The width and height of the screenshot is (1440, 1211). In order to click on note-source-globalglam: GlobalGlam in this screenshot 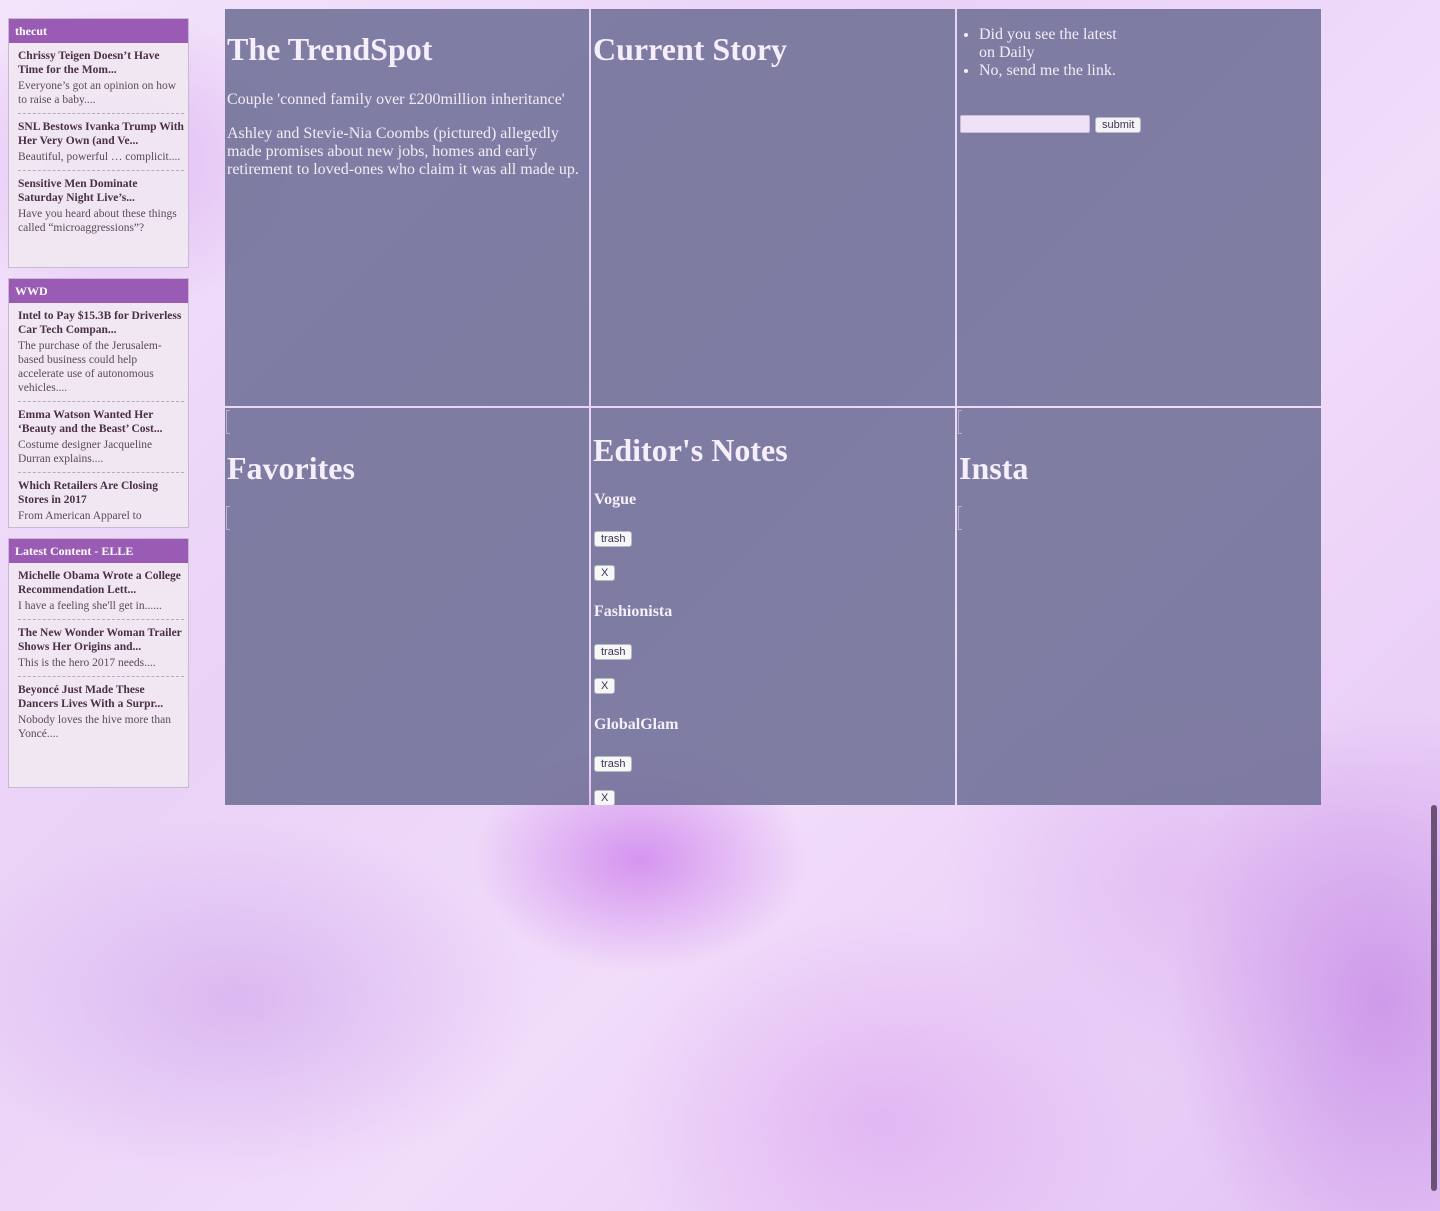, I will do `click(636, 724)`.